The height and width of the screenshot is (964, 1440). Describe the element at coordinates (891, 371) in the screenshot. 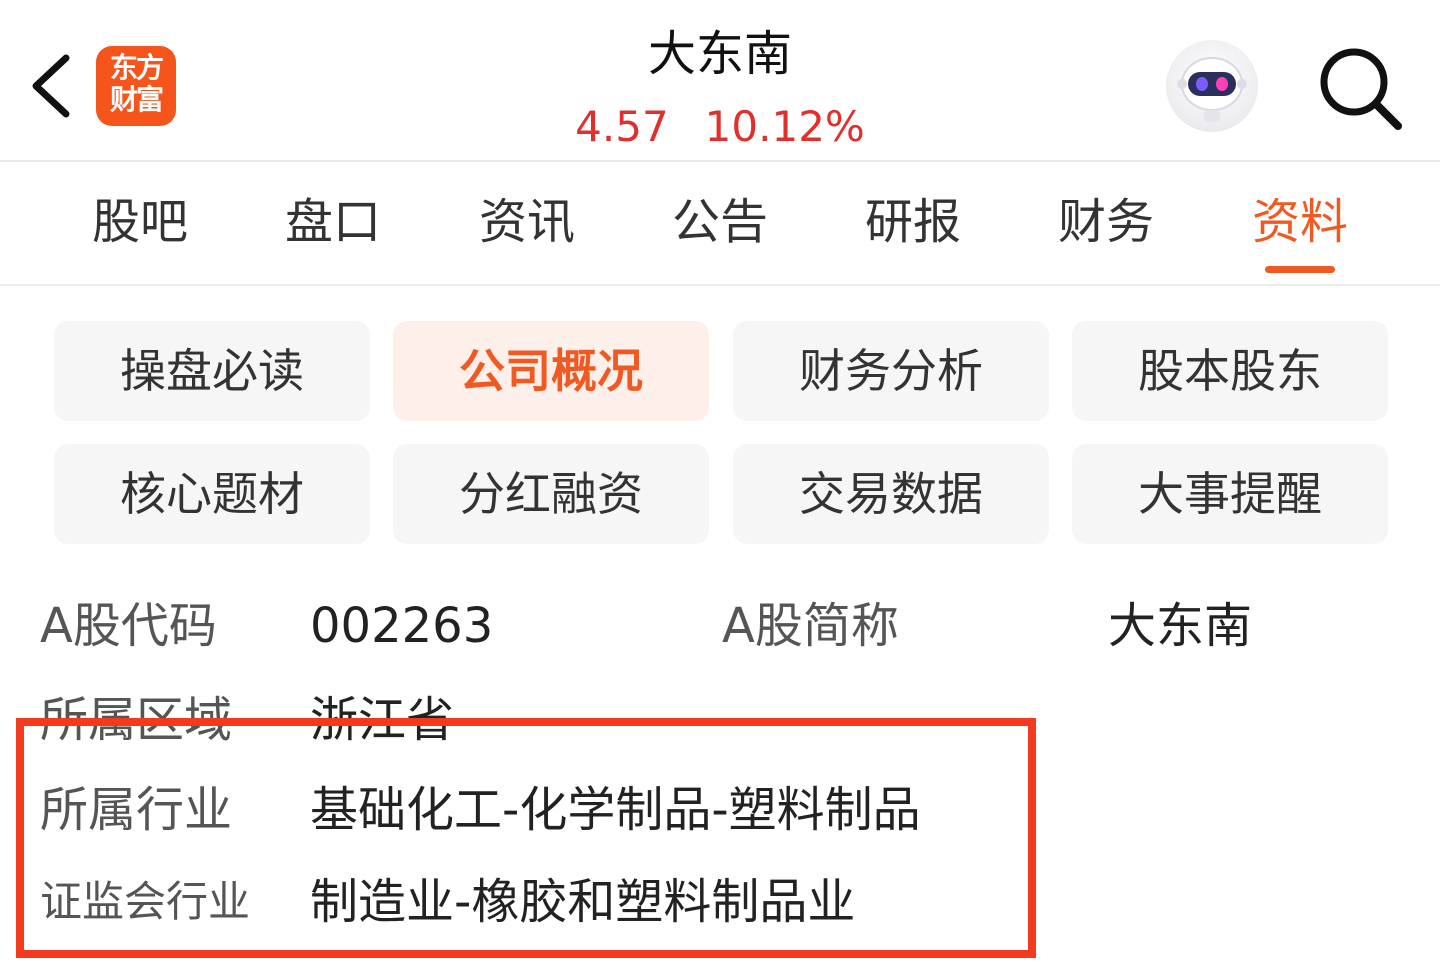

I see `subnav-financial-analysis: 财务分析` at that location.